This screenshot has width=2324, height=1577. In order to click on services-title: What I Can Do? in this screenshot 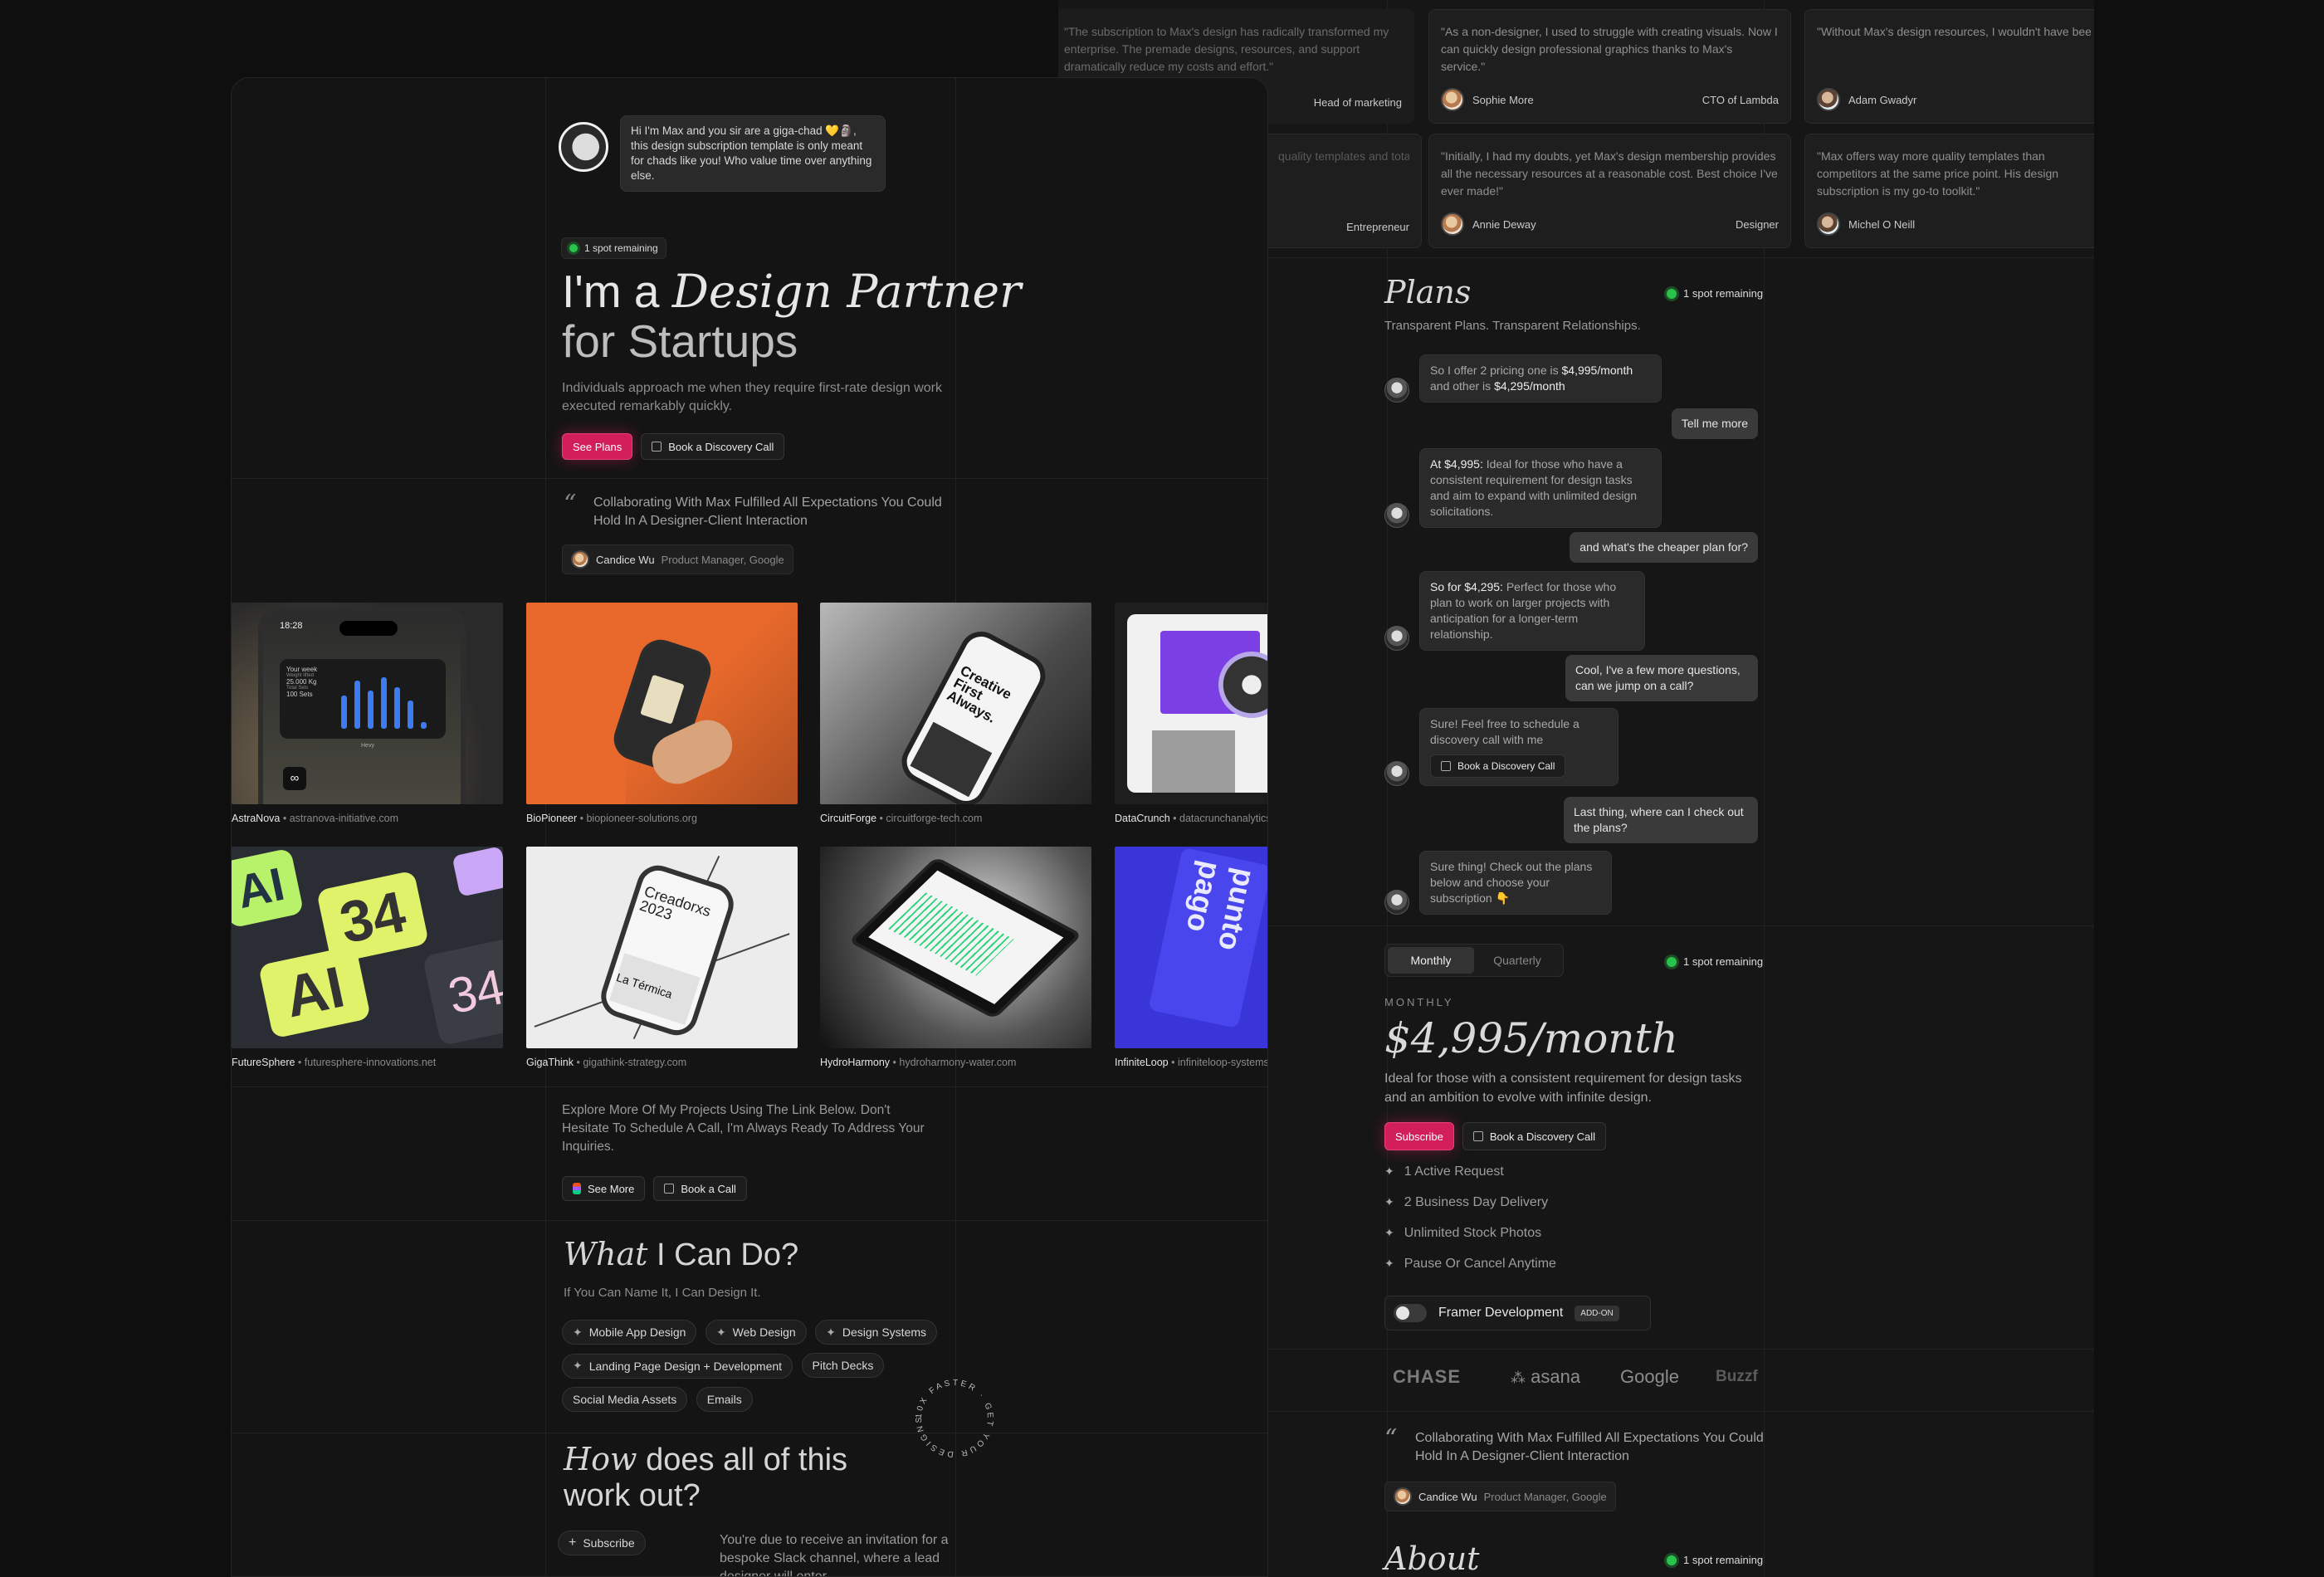, I will do `click(681, 1254)`.